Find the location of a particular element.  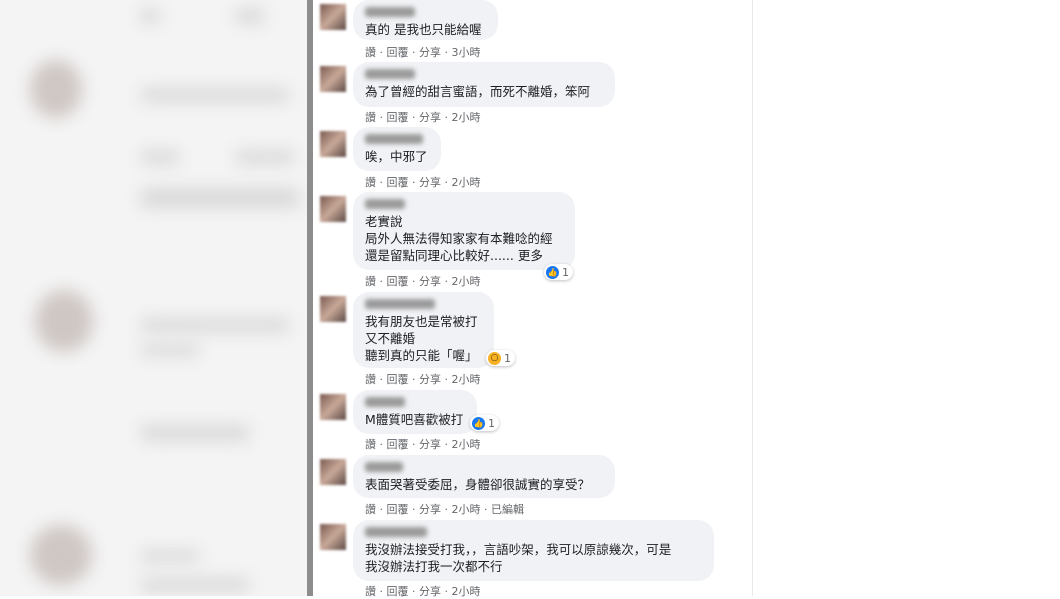

timestamp: 3小時 is located at coordinates (466, 52).